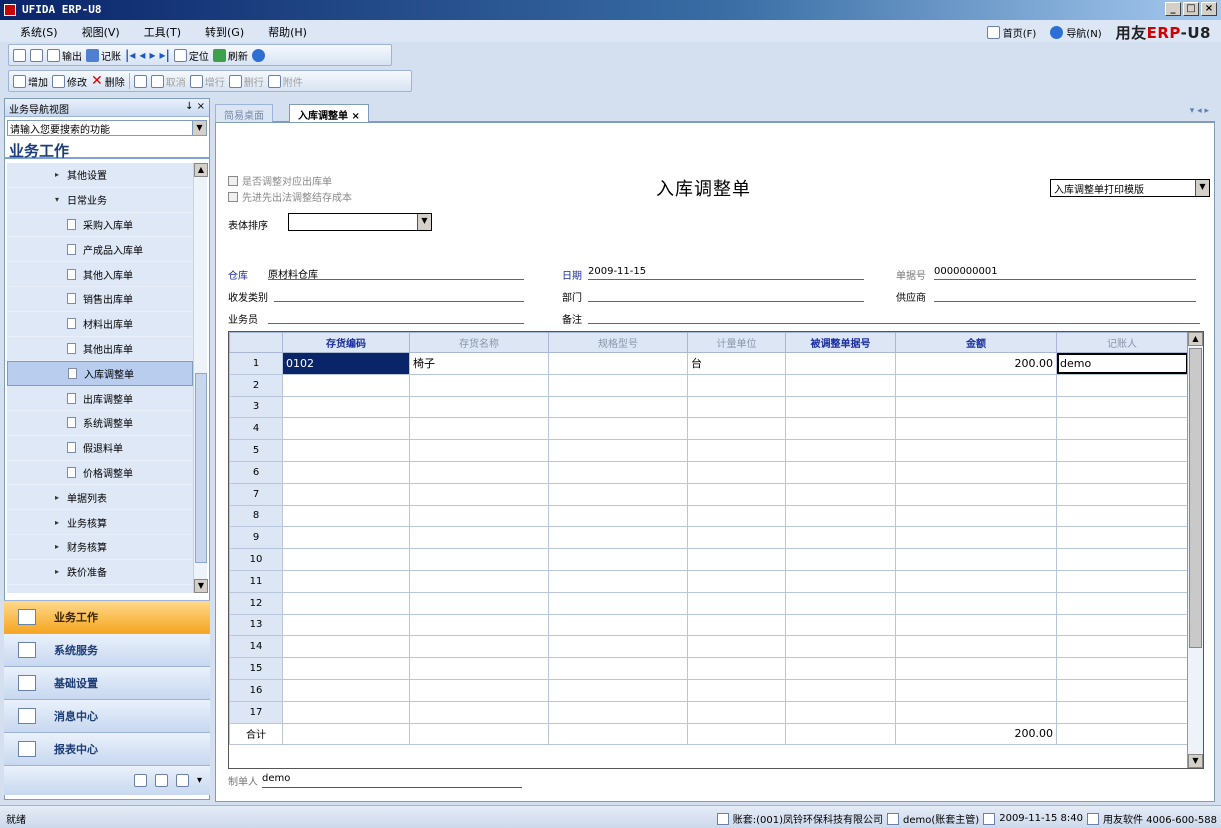 The width and height of the screenshot is (1221, 828). I want to click on nav-item: 假退料单, so click(100, 448).